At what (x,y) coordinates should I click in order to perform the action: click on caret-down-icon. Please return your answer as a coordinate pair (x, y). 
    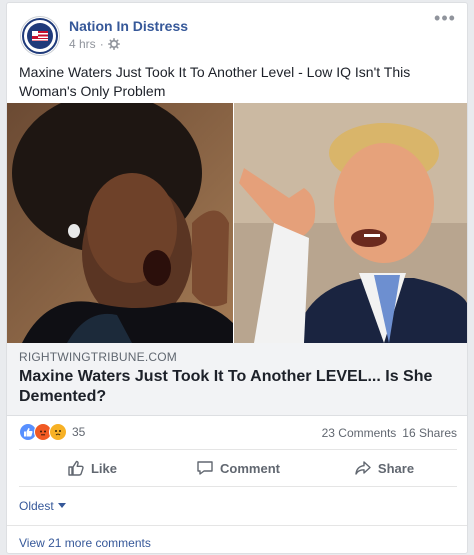
    Looking at the image, I should click on (61, 505).